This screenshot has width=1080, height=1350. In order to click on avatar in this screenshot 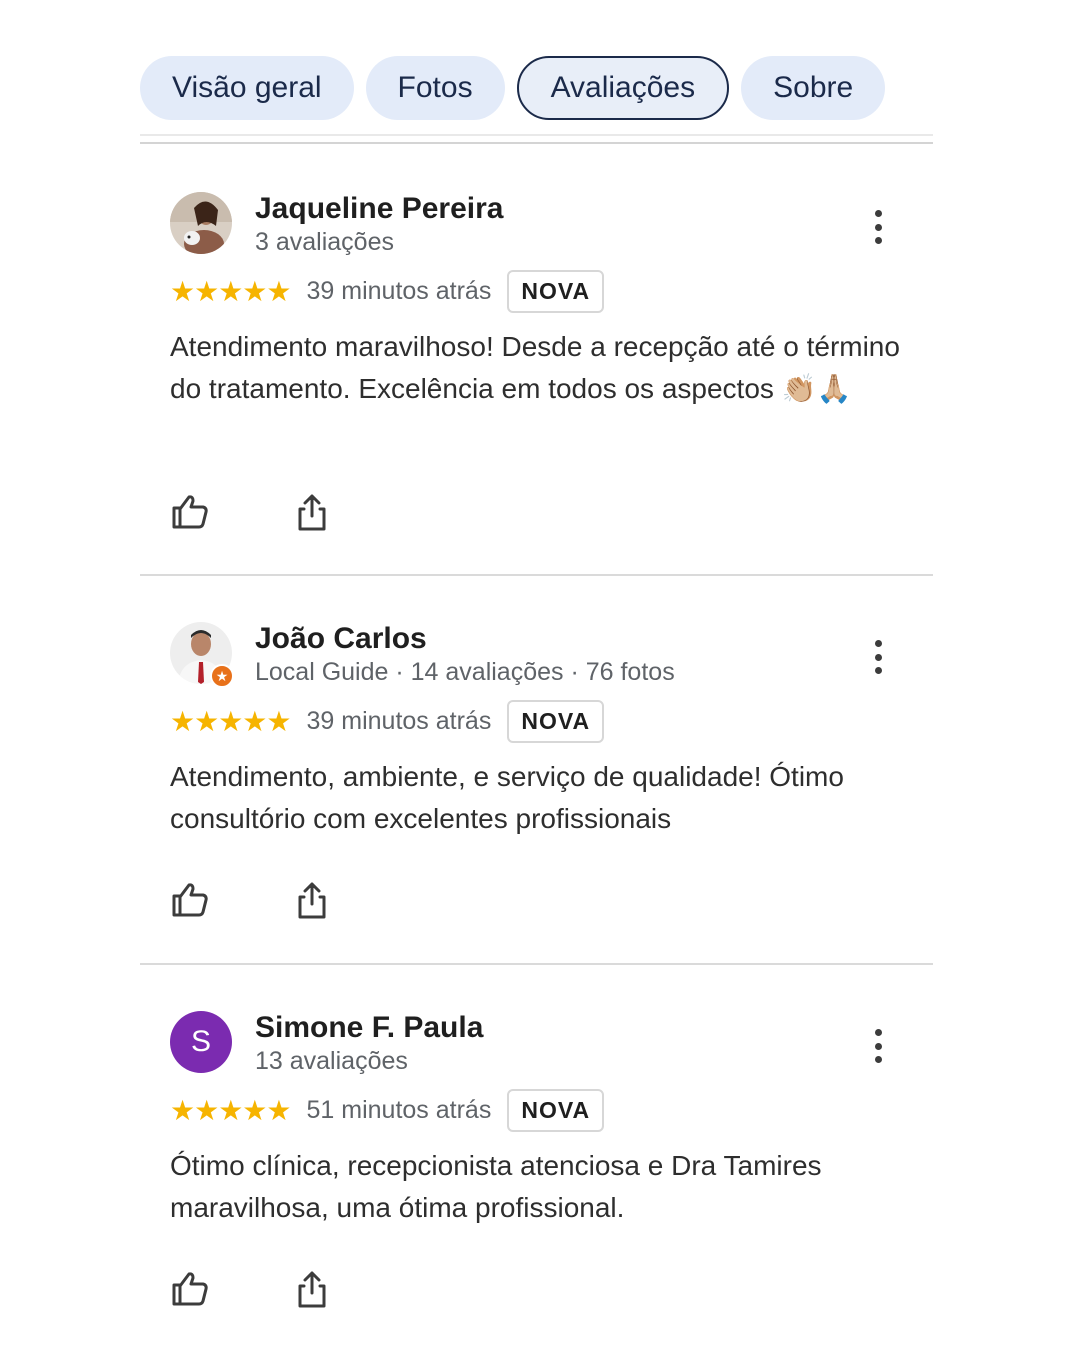, I will do `click(201, 223)`.